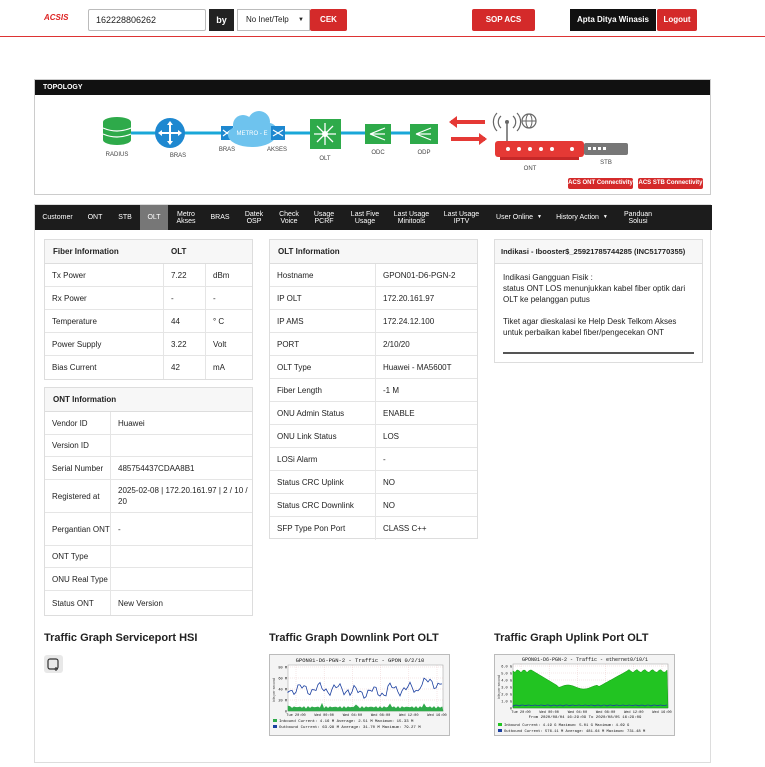 The width and height of the screenshot is (765, 767). Describe the element at coordinates (252, 129) in the screenshot. I see `metro-e-cloud` at that location.